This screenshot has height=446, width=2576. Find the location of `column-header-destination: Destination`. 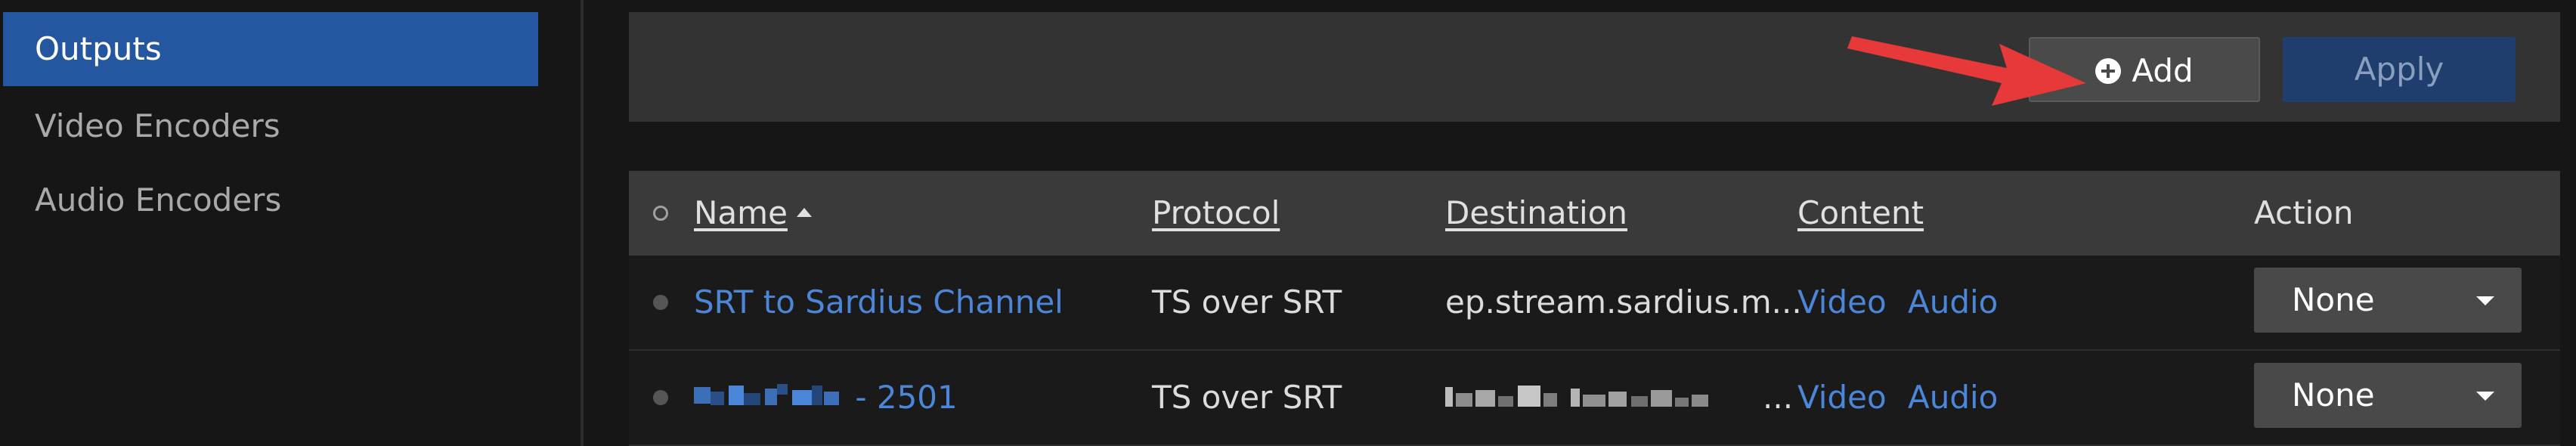

column-header-destination: Destination is located at coordinates (1536, 214).